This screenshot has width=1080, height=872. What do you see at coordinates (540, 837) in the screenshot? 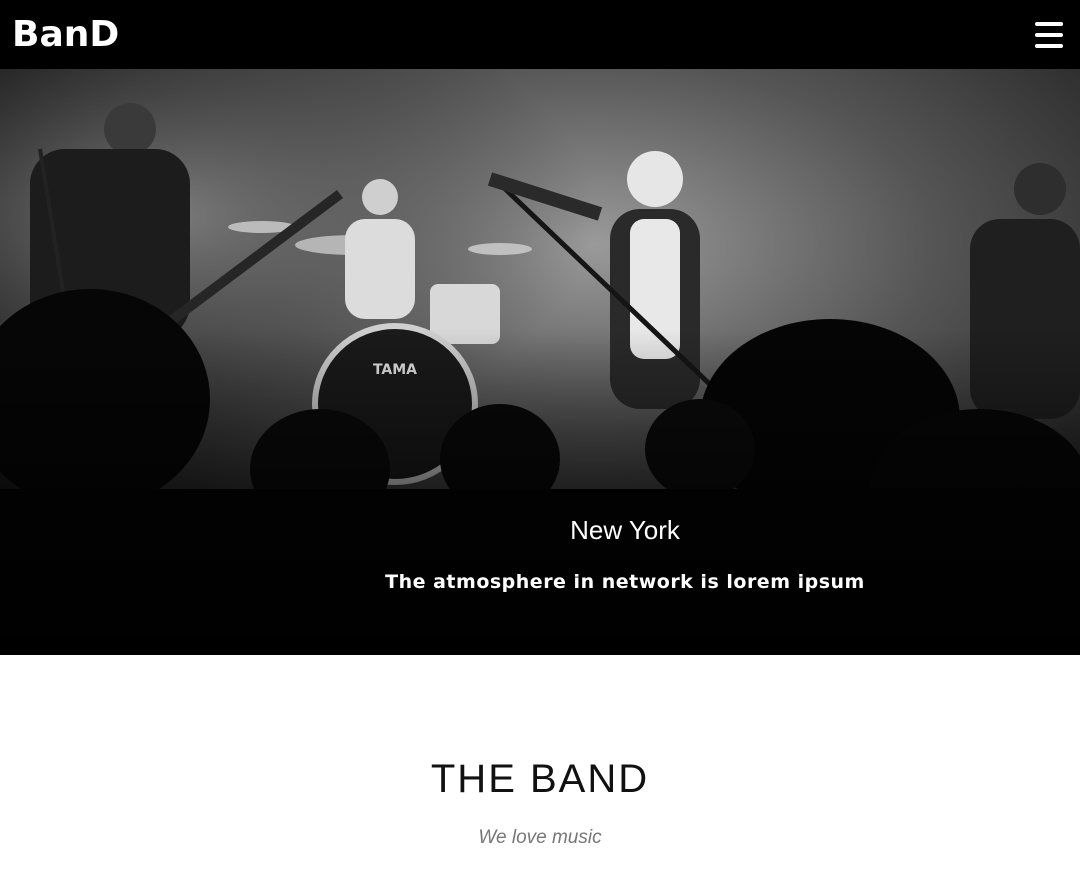
I see `section-subtitle: We love music` at bounding box center [540, 837].